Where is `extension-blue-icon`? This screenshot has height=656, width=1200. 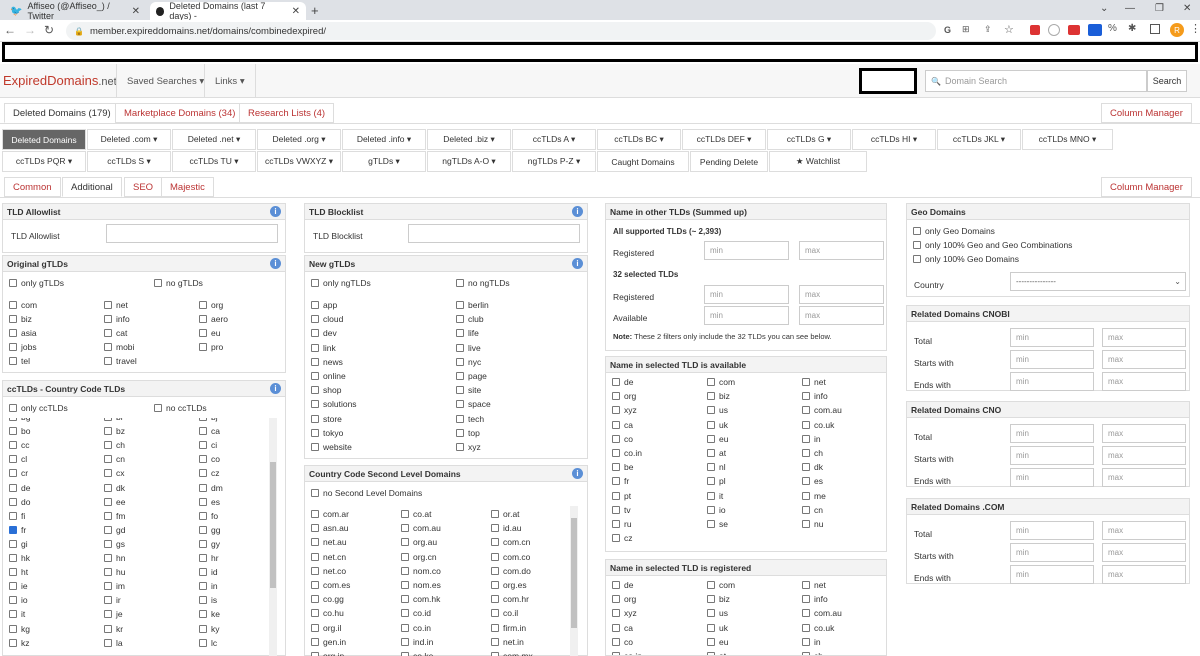
extension-blue-icon is located at coordinates (1095, 30).